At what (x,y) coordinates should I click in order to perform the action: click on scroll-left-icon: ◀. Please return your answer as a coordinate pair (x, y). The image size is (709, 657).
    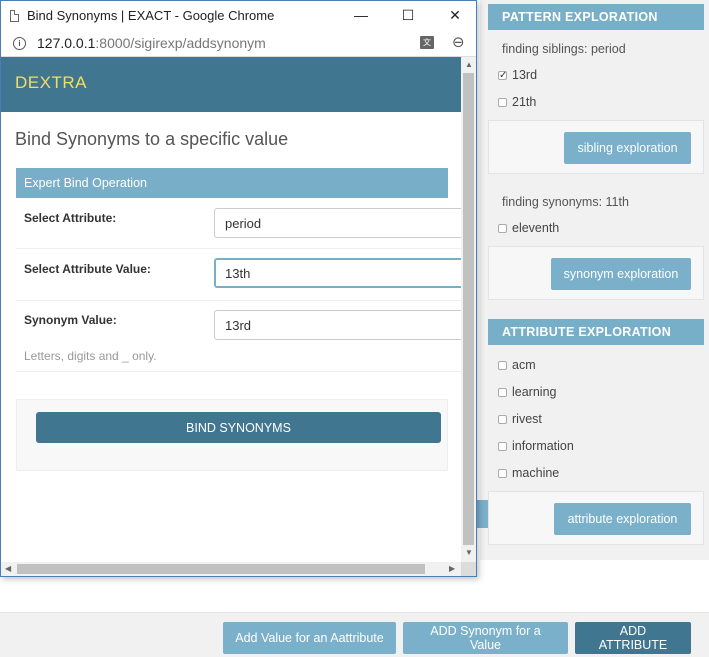
    Looking at the image, I should click on (8, 568).